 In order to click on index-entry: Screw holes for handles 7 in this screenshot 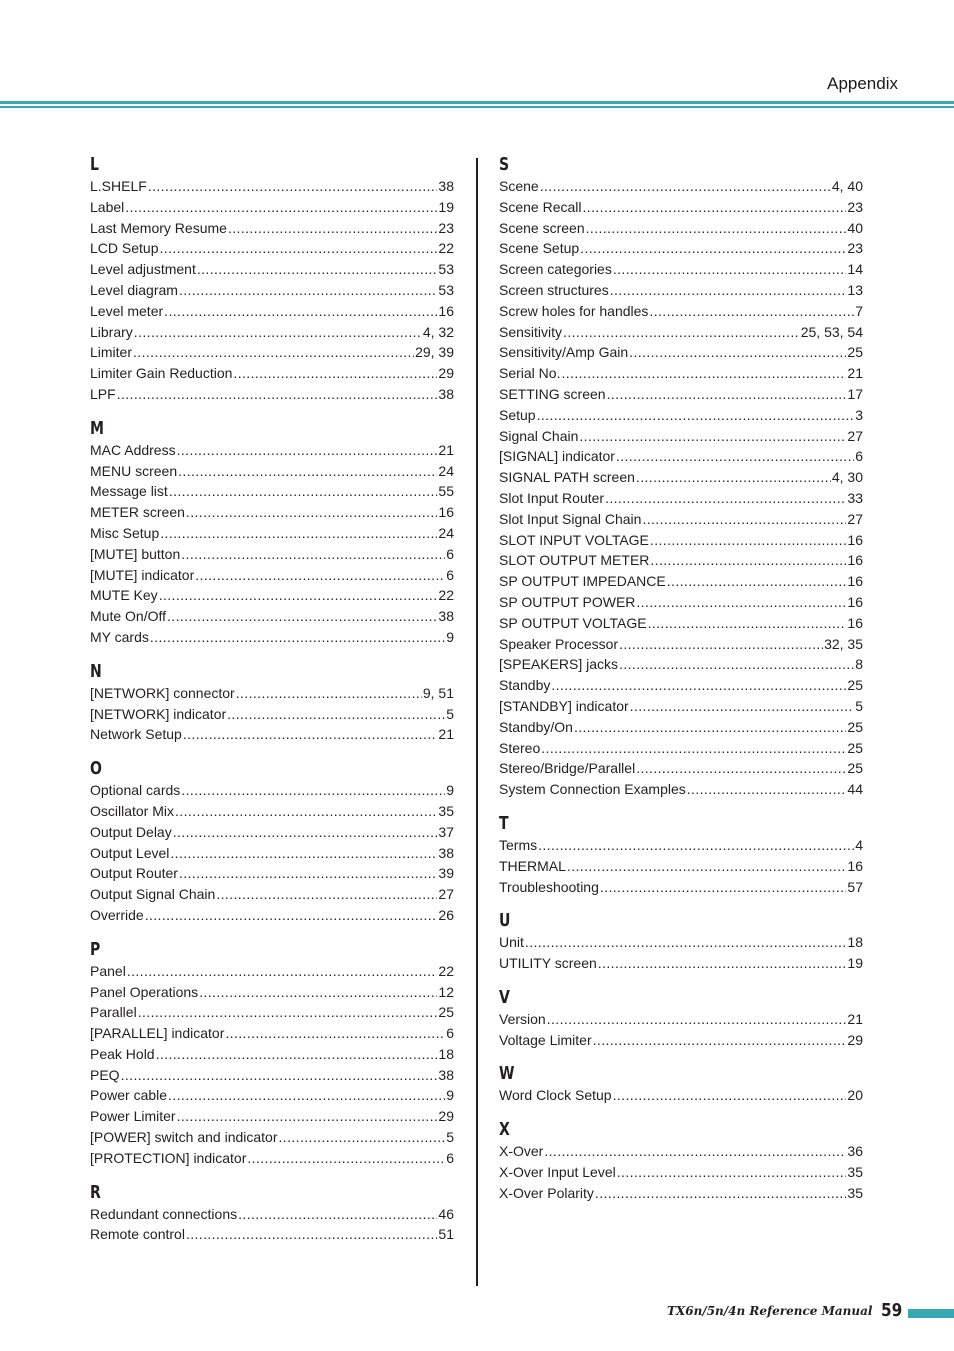, I will do `click(681, 311)`.